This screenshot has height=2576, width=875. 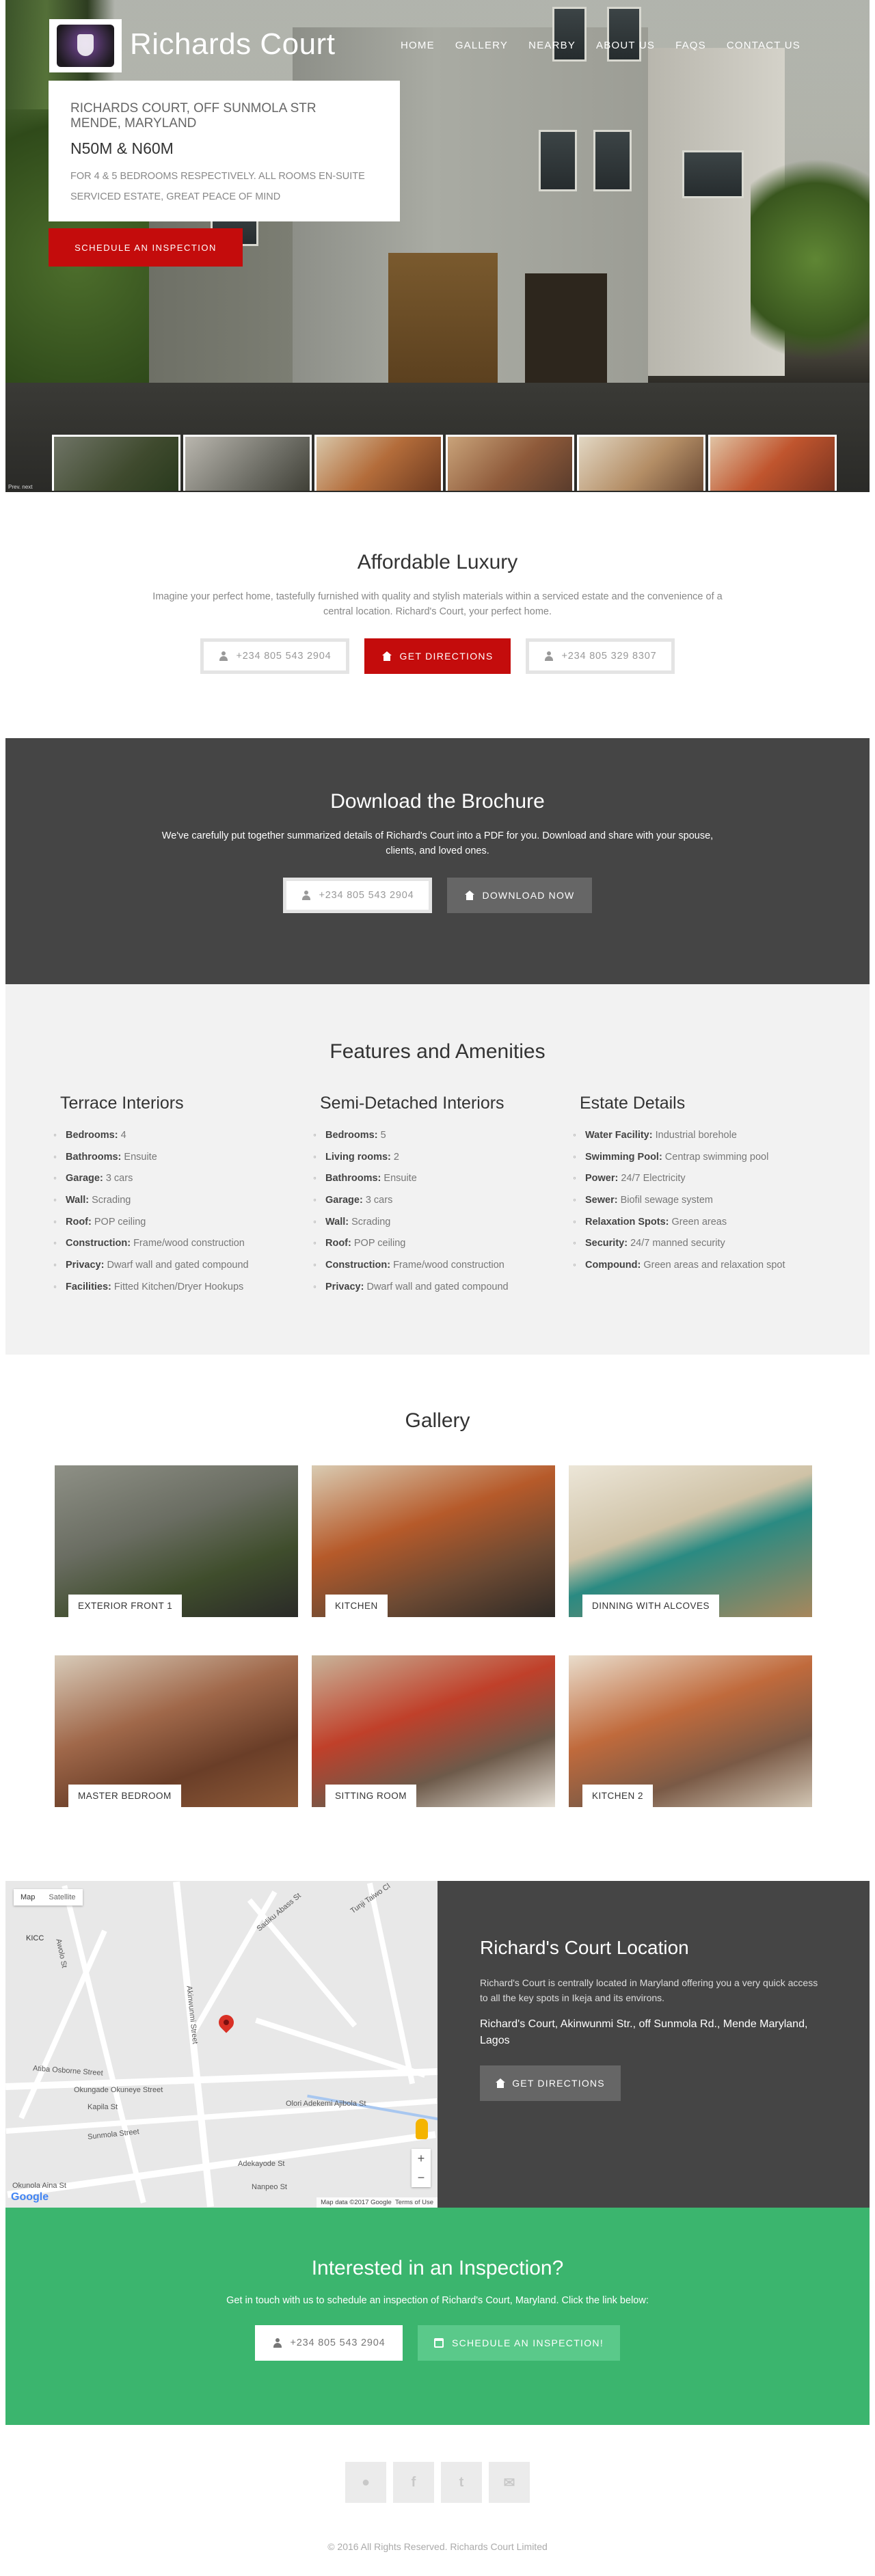 What do you see at coordinates (146, 248) in the screenshot?
I see `schedule-inspection-button: SCHEDULE AN INSPECTION` at bounding box center [146, 248].